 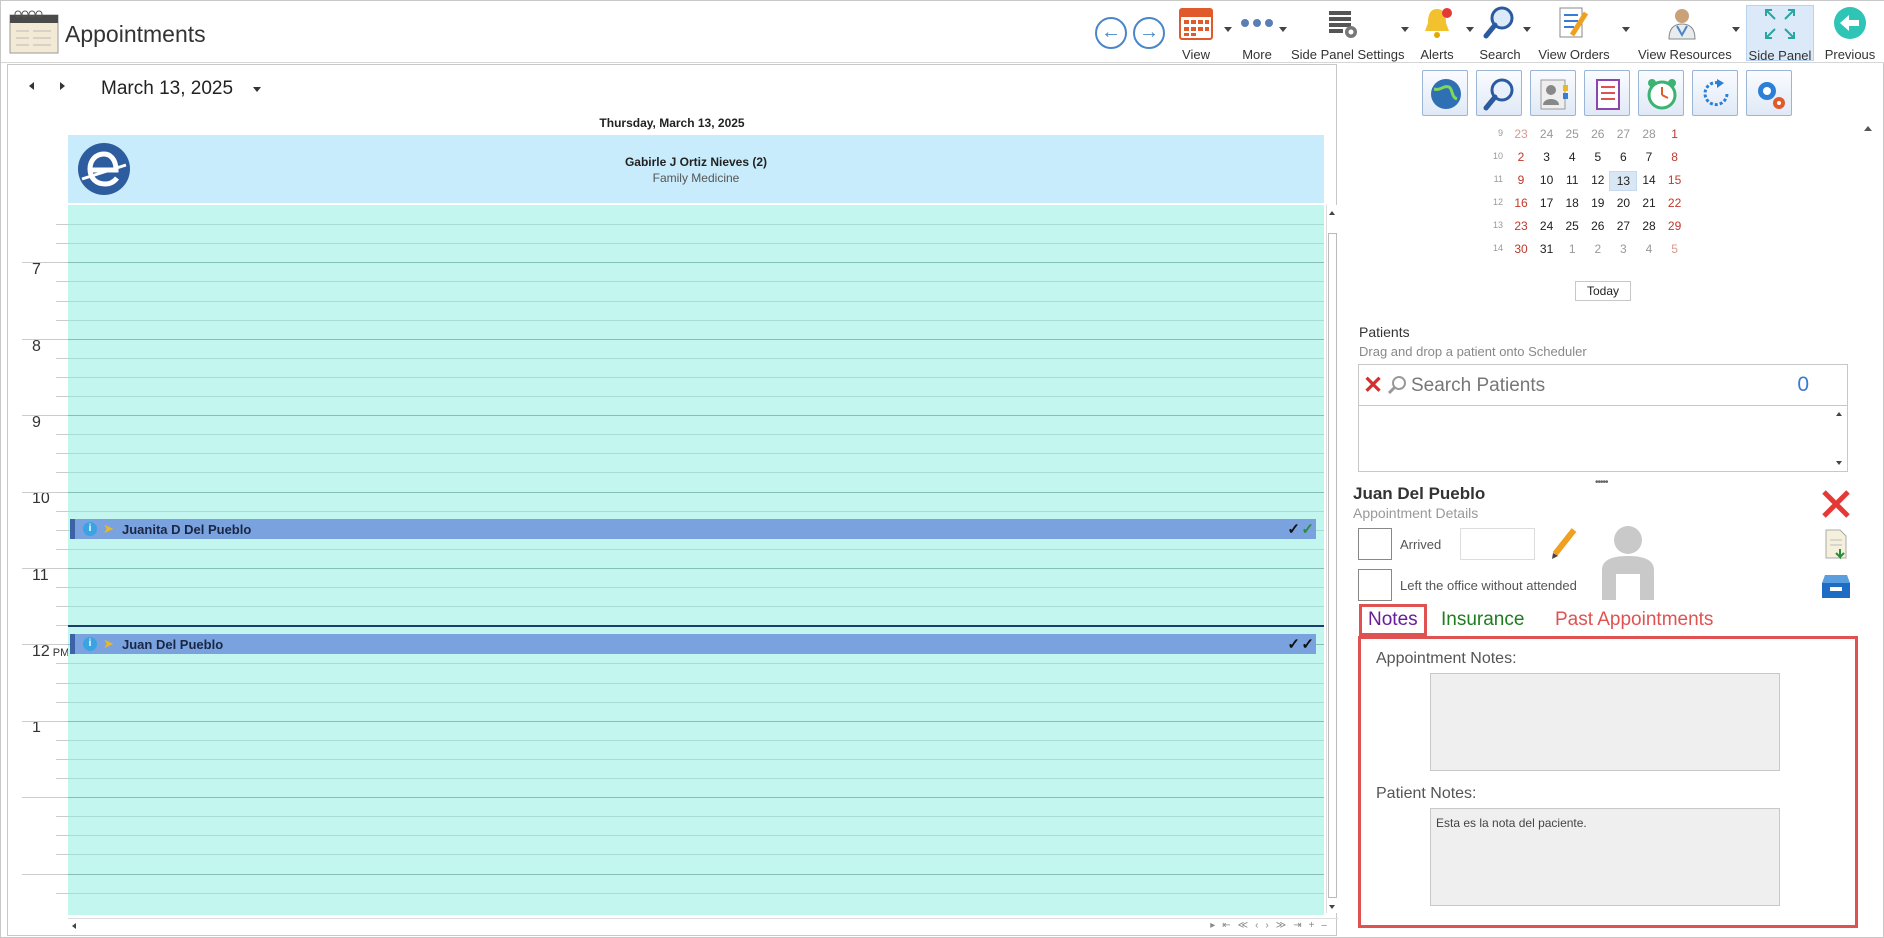 I want to click on calendar-day: 7, so click(x=1649, y=157).